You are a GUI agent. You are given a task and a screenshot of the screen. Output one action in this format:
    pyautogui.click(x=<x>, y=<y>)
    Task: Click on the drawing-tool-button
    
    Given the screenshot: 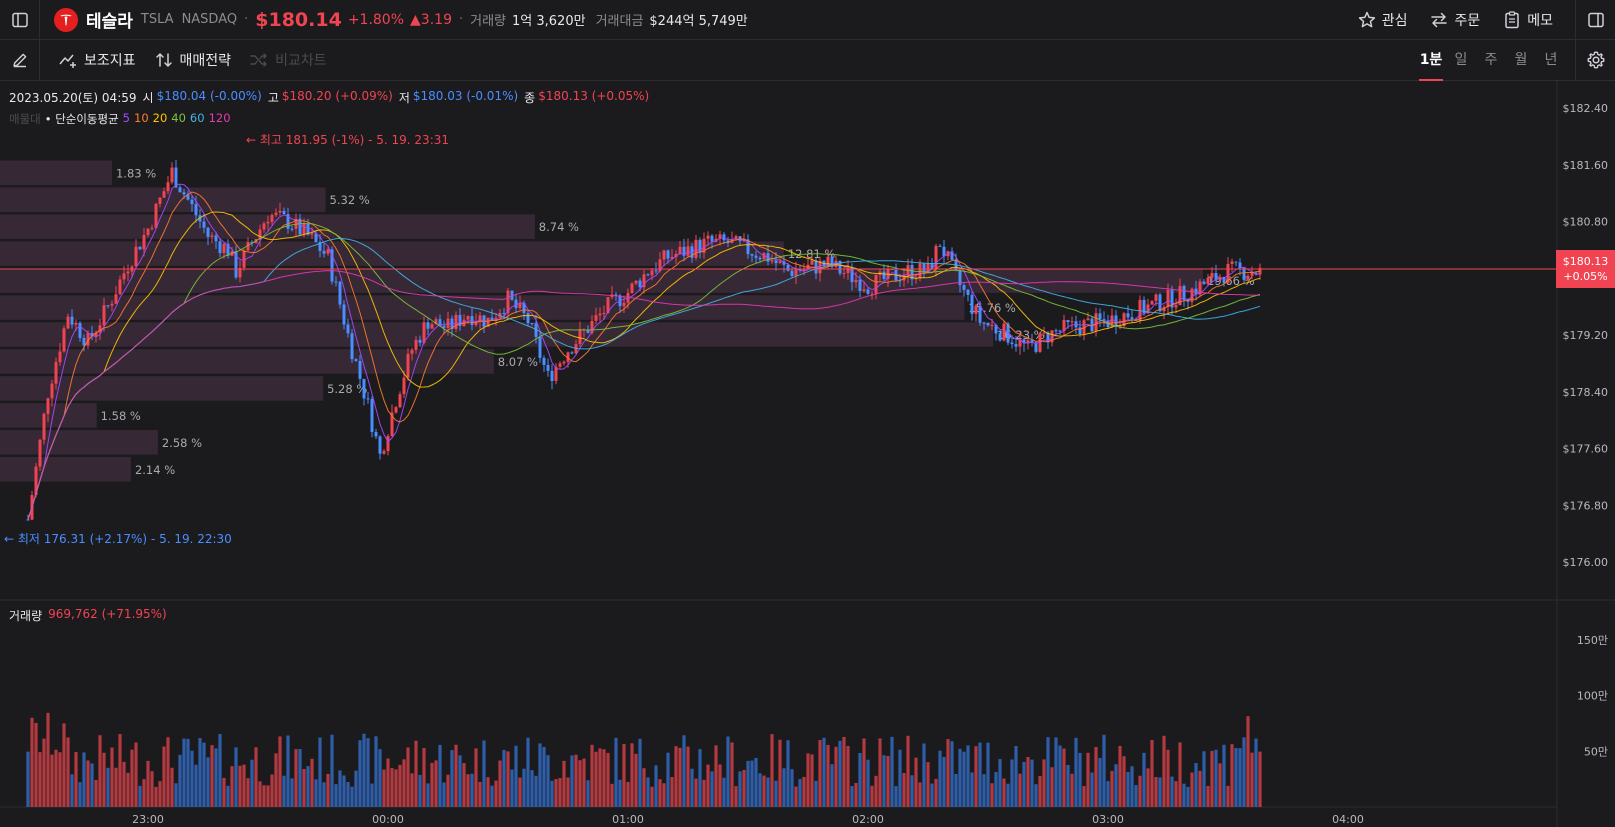 What is the action you would take?
    pyautogui.click(x=20, y=60)
    